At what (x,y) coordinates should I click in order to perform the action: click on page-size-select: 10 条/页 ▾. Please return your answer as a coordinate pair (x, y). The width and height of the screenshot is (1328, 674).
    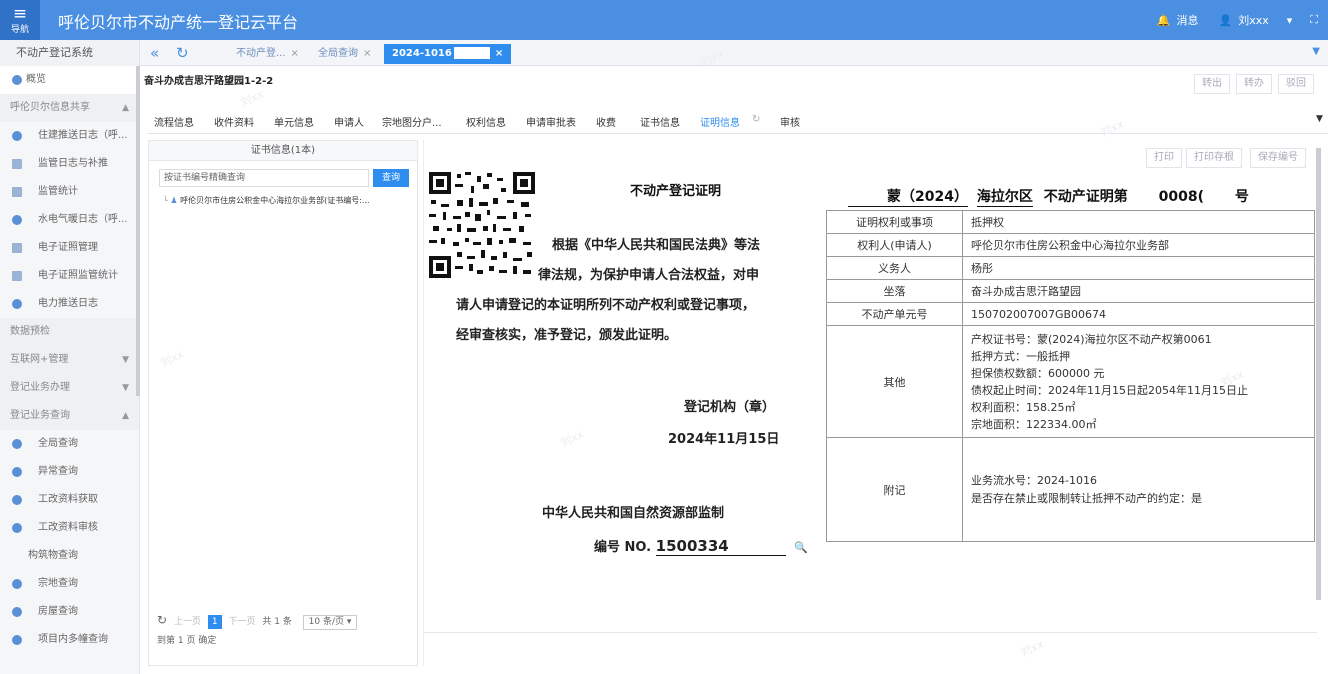
    Looking at the image, I should click on (330, 622).